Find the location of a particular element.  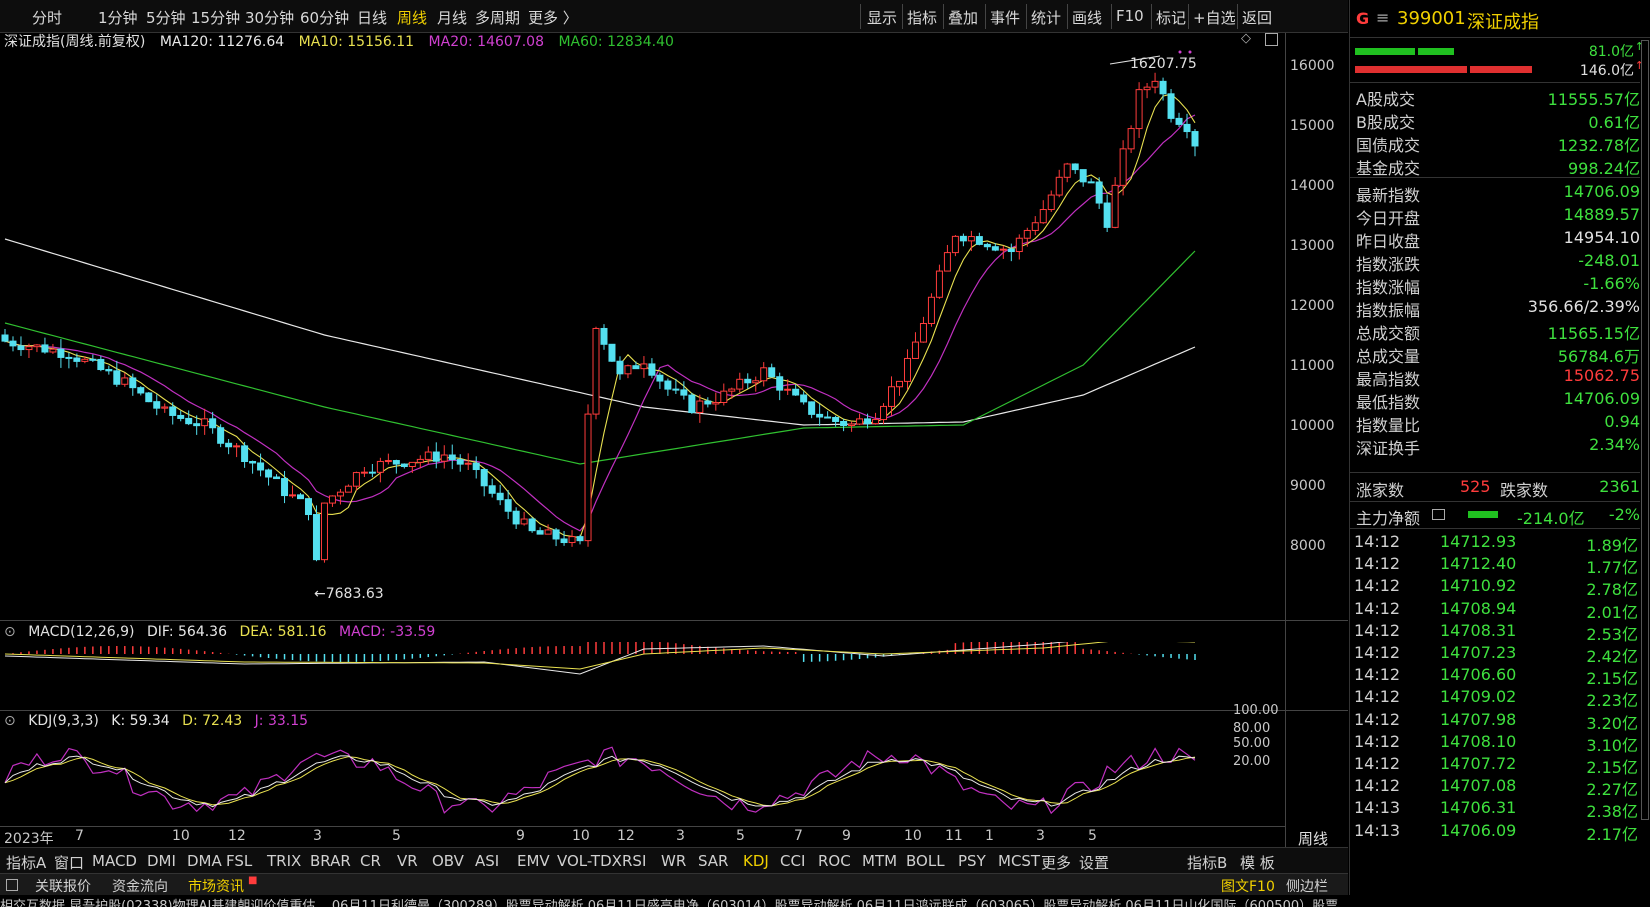

fund-flow-link: 资金流向 is located at coordinates (140, 886).